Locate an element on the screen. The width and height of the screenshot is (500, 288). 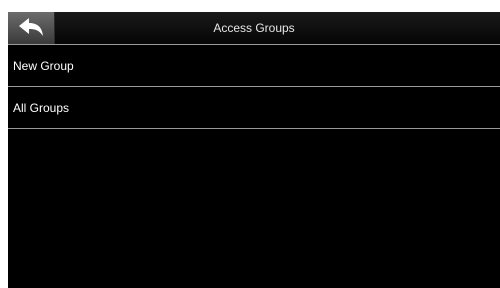
back-button is located at coordinates (31, 28).